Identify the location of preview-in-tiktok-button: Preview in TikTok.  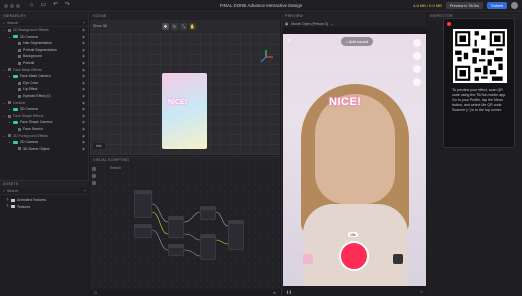
(464, 5).